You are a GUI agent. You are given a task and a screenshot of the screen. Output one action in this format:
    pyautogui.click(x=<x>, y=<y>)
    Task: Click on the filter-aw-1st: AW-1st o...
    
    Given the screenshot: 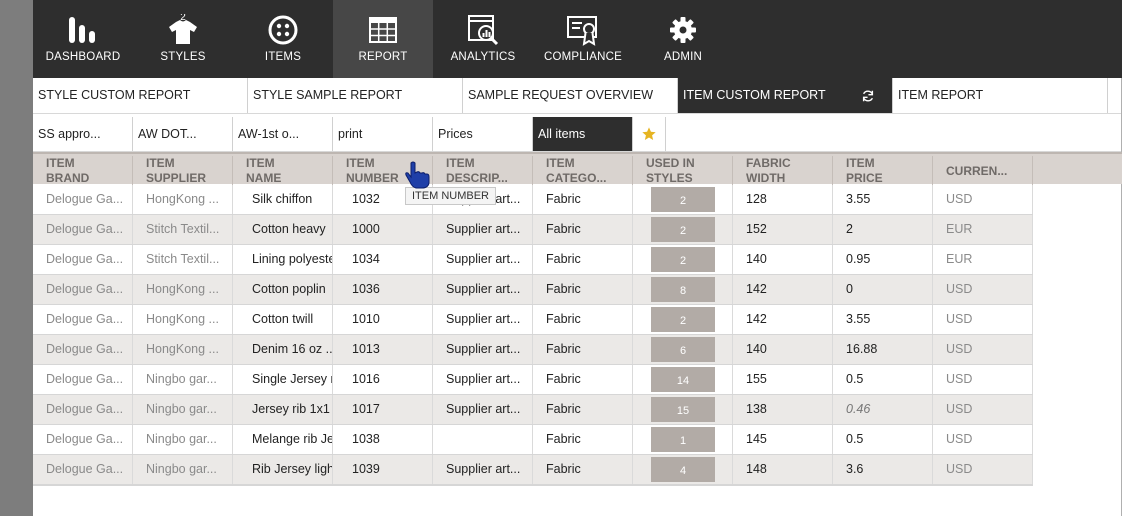 What is the action you would take?
    pyautogui.click(x=283, y=134)
    